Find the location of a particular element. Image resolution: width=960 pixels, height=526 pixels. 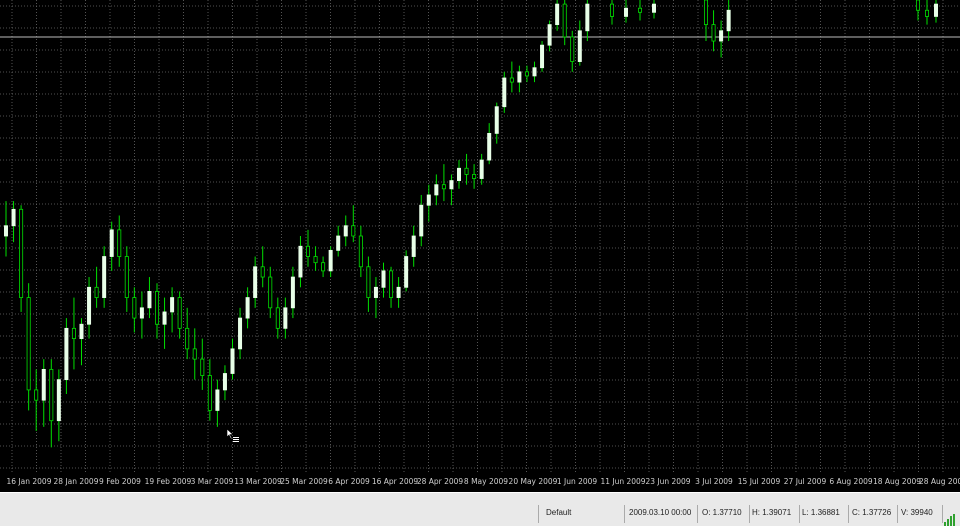

status-datetime: 2009.03.10 00:00 is located at coordinates (660, 512).